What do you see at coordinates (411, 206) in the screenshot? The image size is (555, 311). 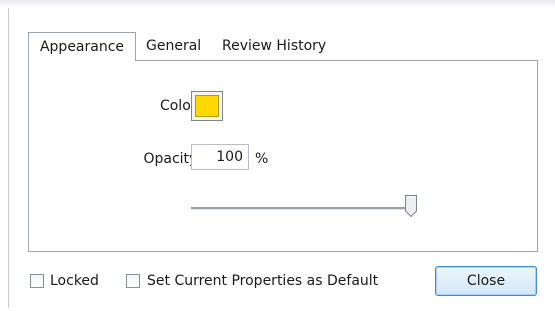 I see `slider-thumb` at bounding box center [411, 206].